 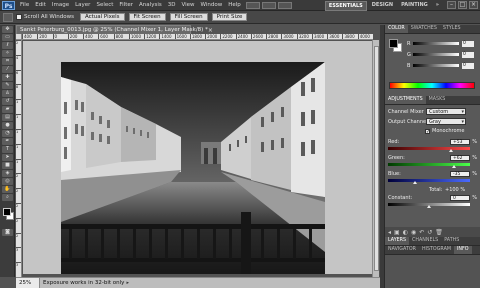 What do you see at coordinates (82, 5) in the screenshot?
I see `menu-layer: Layer` at bounding box center [82, 5].